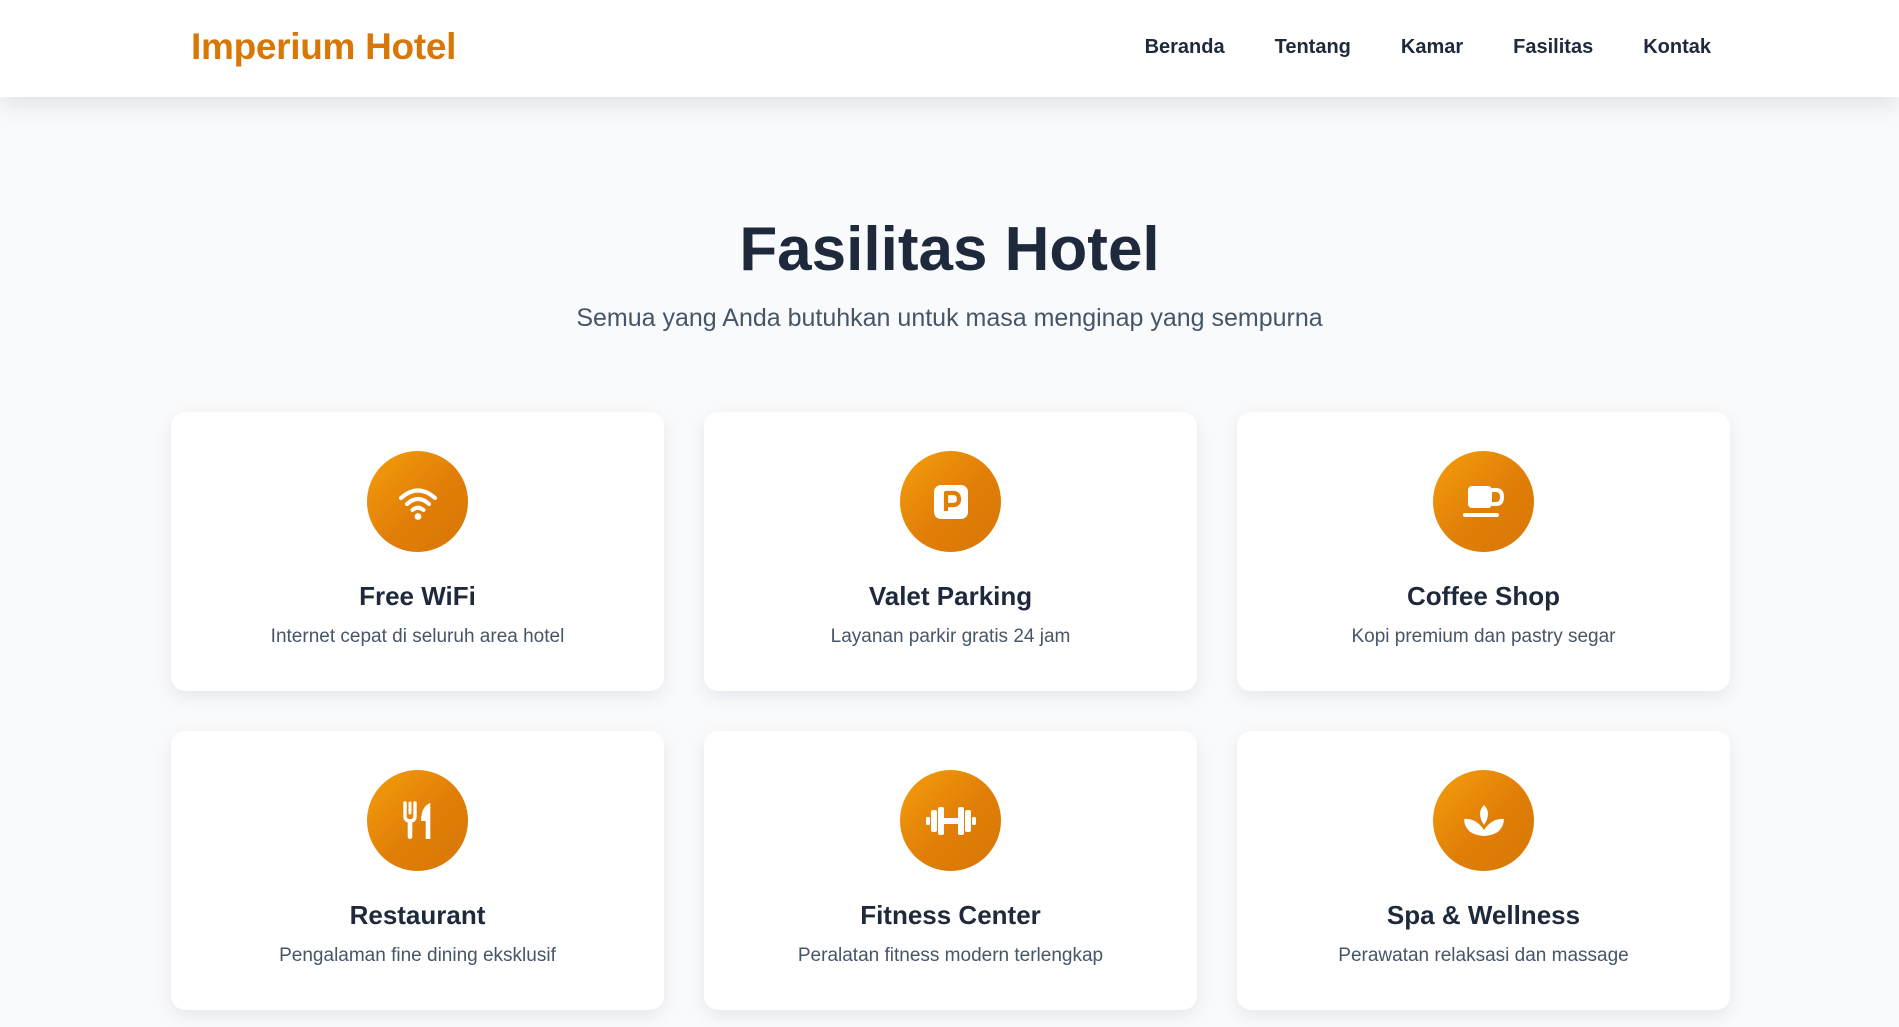 This screenshot has height=1027, width=1899. Describe the element at coordinates (950, 501) in the screenshot. I see `parking-icon` at that location.